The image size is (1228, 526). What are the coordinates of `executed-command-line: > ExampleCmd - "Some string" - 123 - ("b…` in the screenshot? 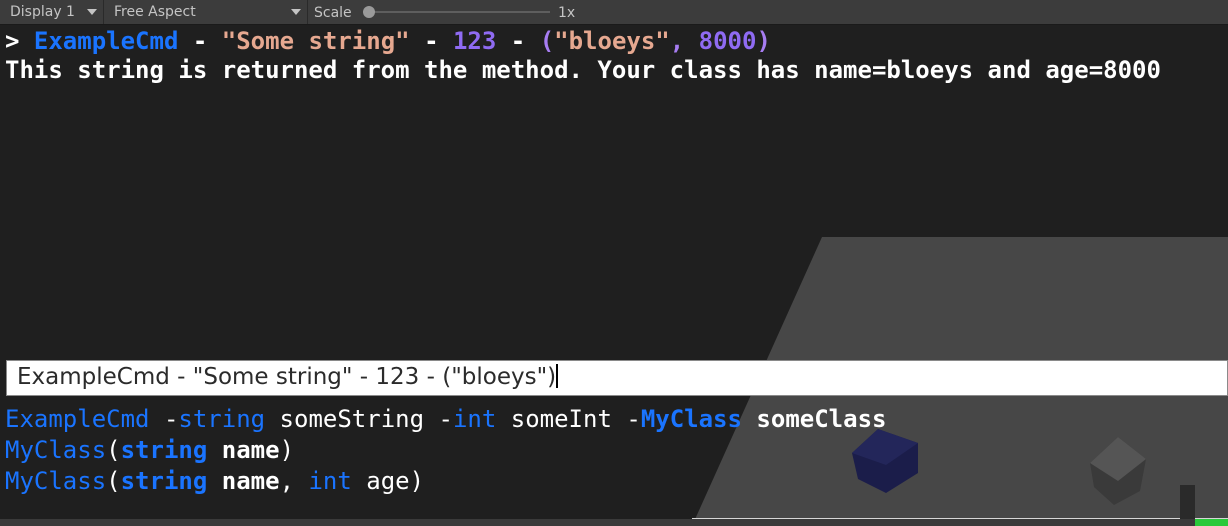 It's located at (388, 41).